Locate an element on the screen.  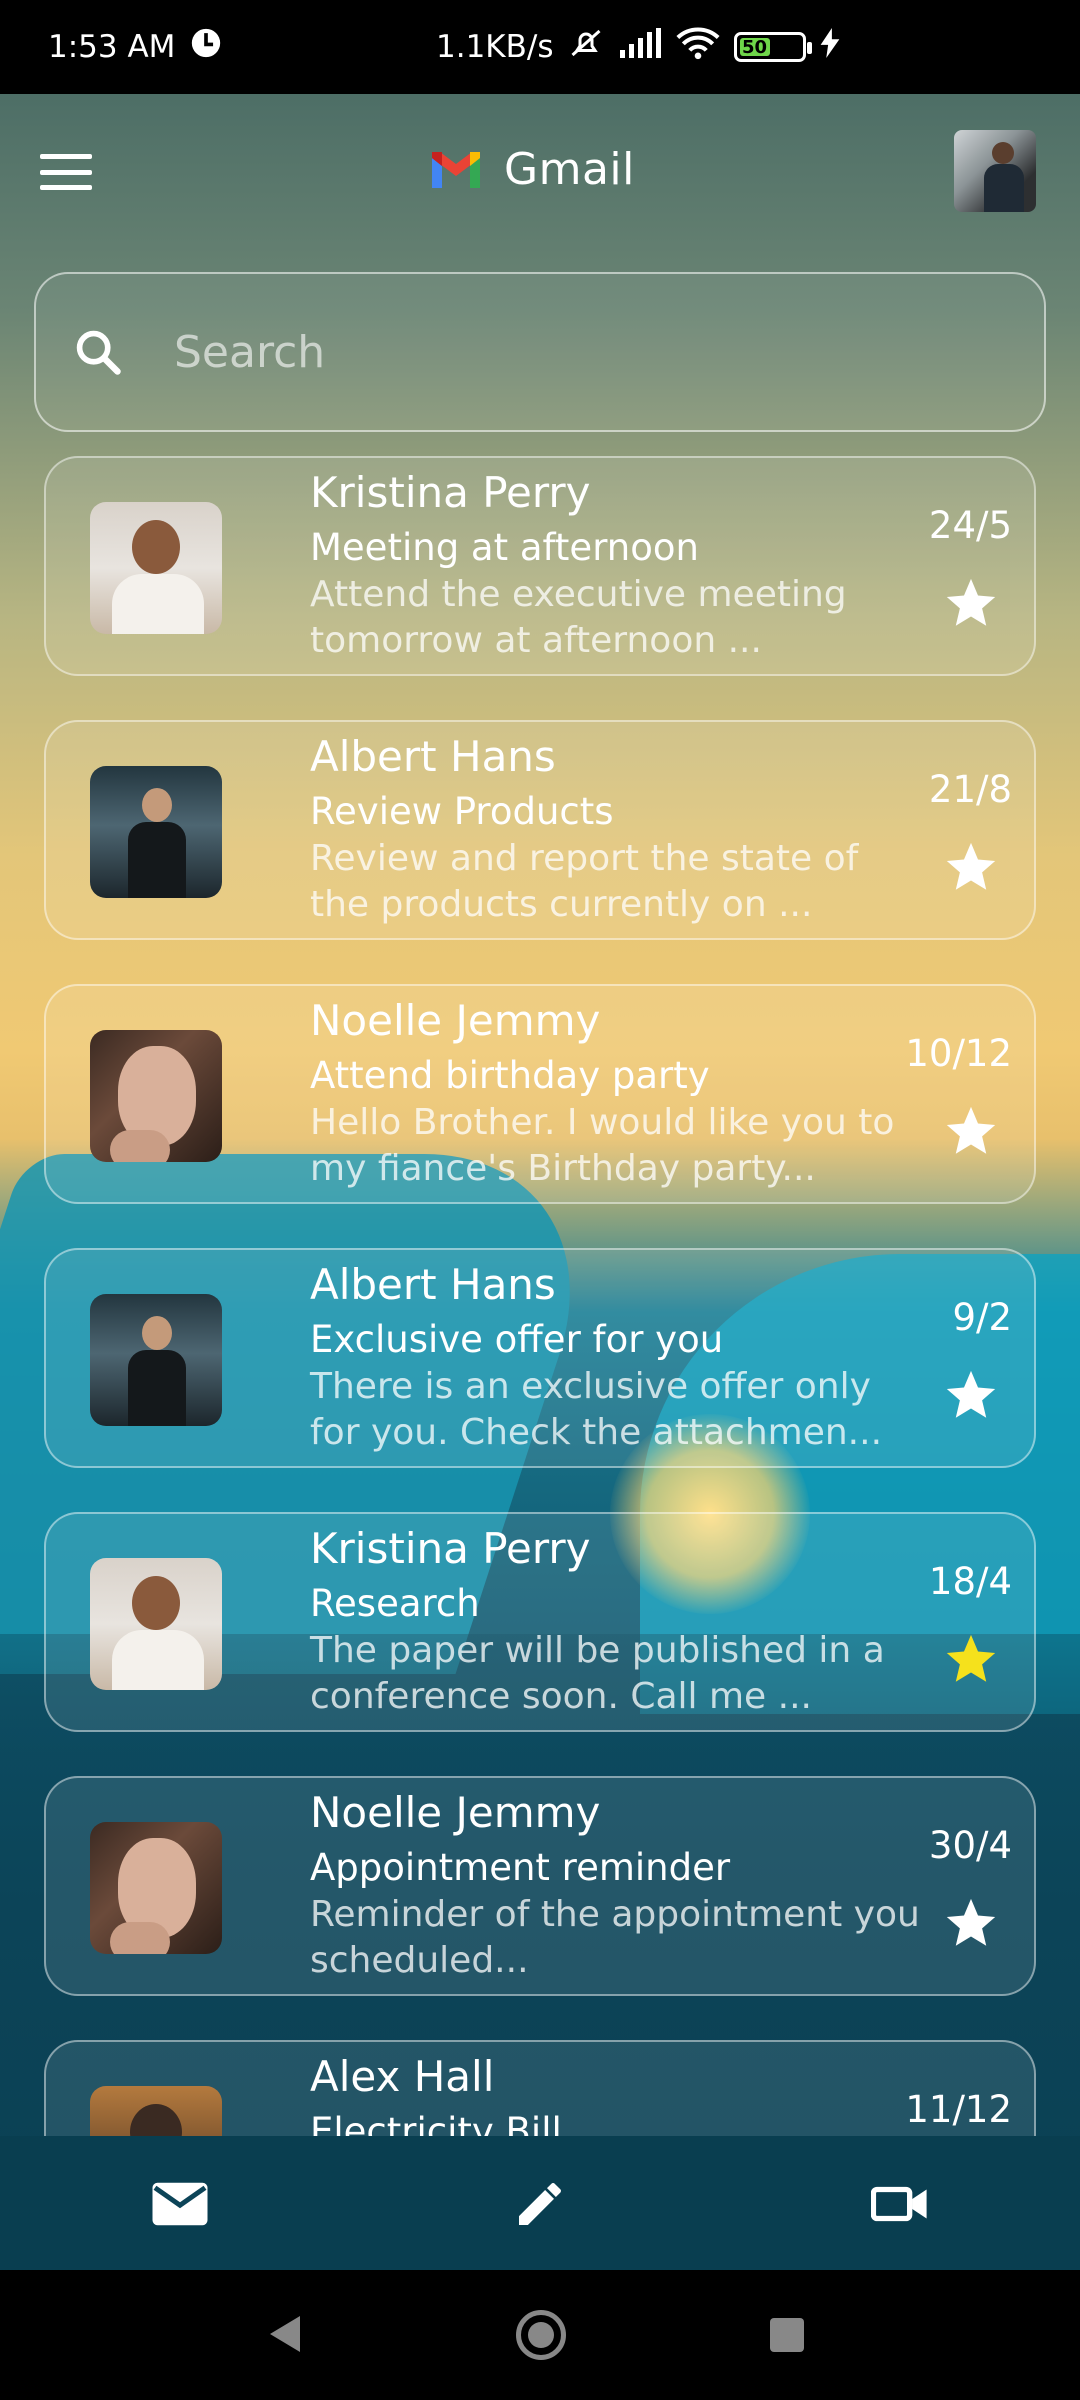
status-indicators: 1.1KB/s 50 is located at coordinates (638, 47).